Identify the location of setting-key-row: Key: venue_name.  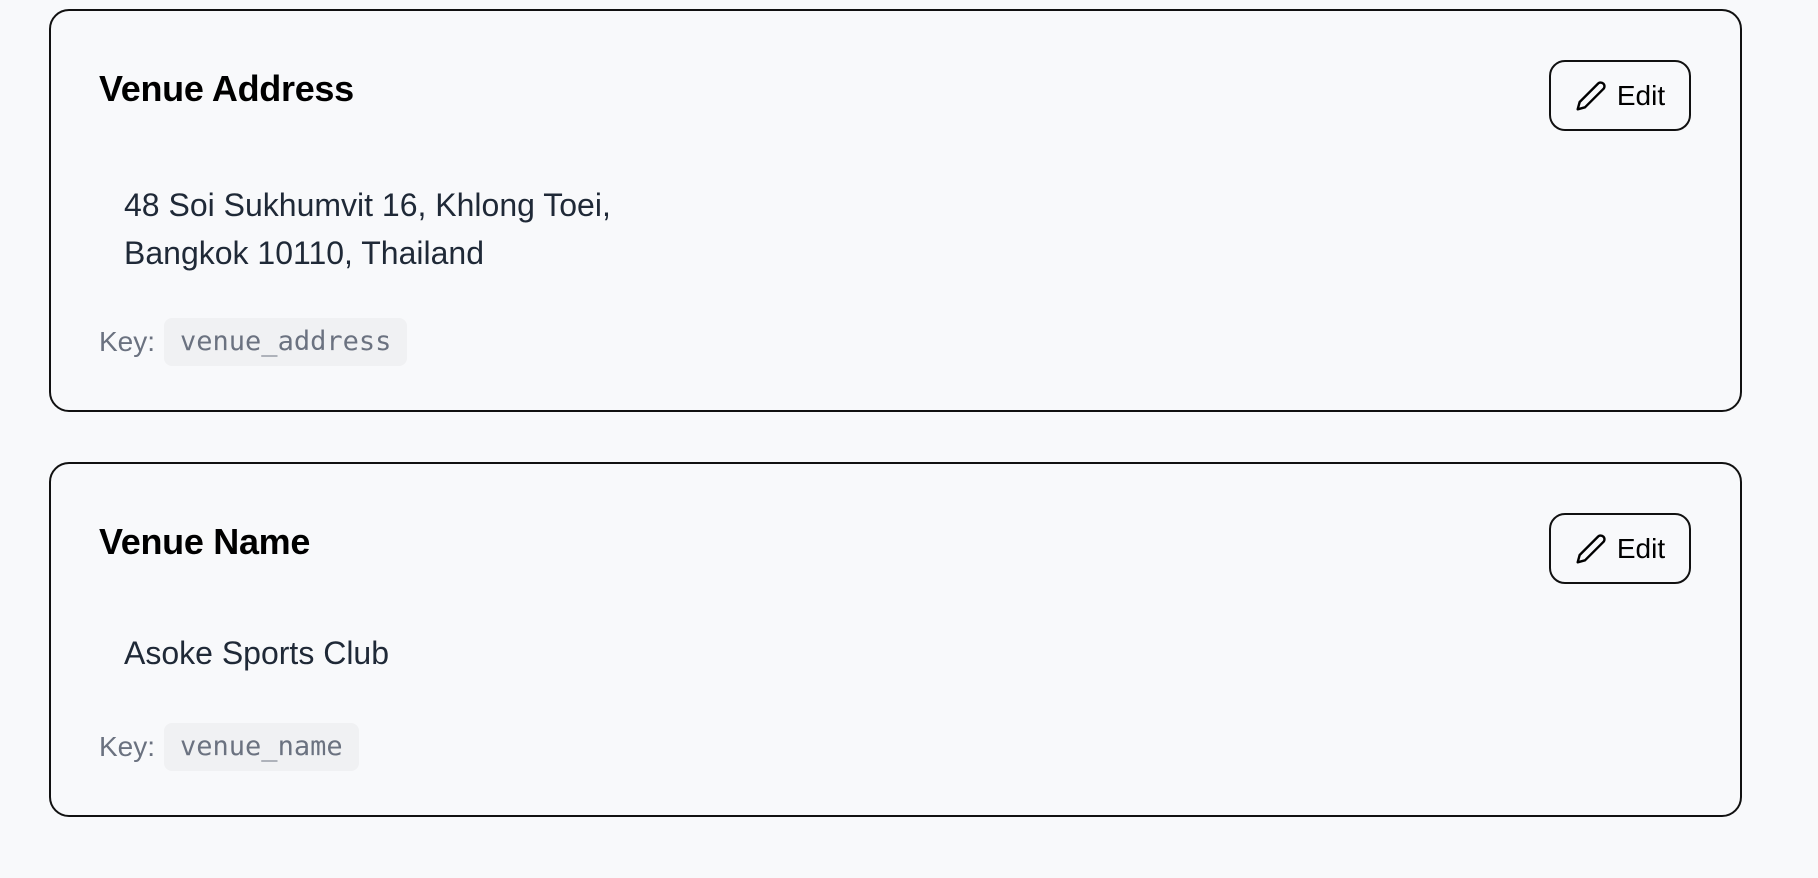
(229, 747).